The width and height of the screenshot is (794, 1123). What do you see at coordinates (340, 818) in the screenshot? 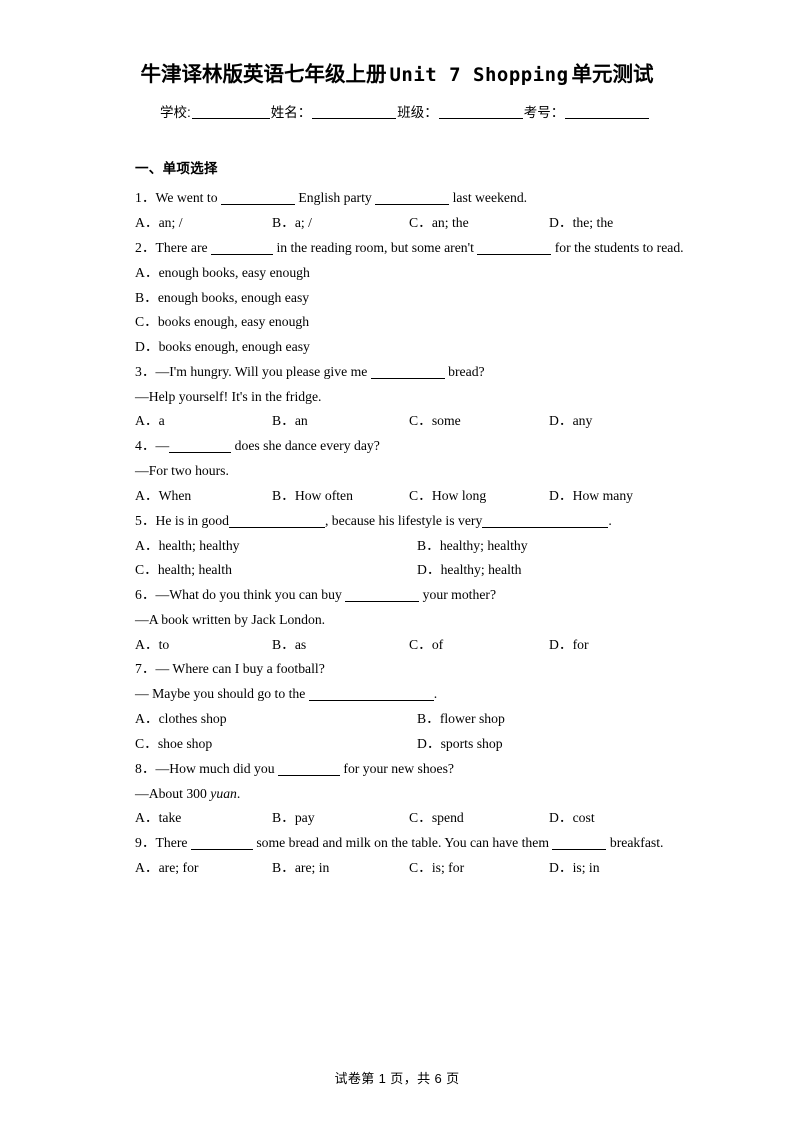
I see `option-b: B．pay` at bounding box center [340, 818].